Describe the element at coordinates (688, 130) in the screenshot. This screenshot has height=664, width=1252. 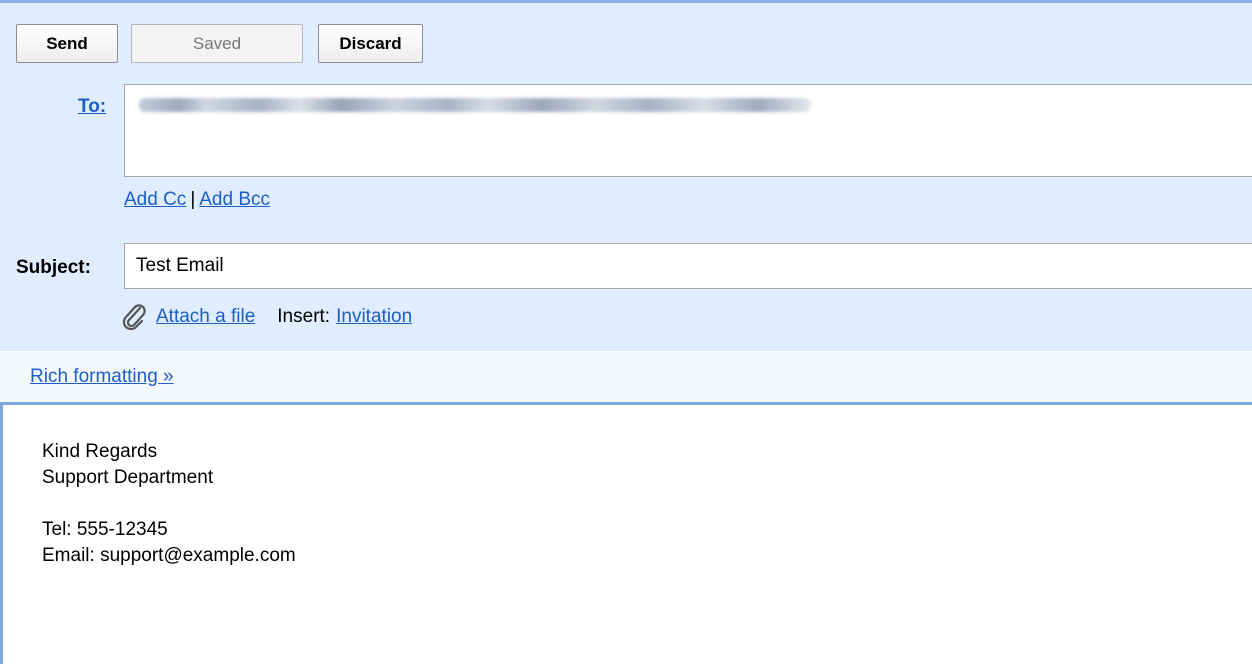
I see `to-field` at that location.